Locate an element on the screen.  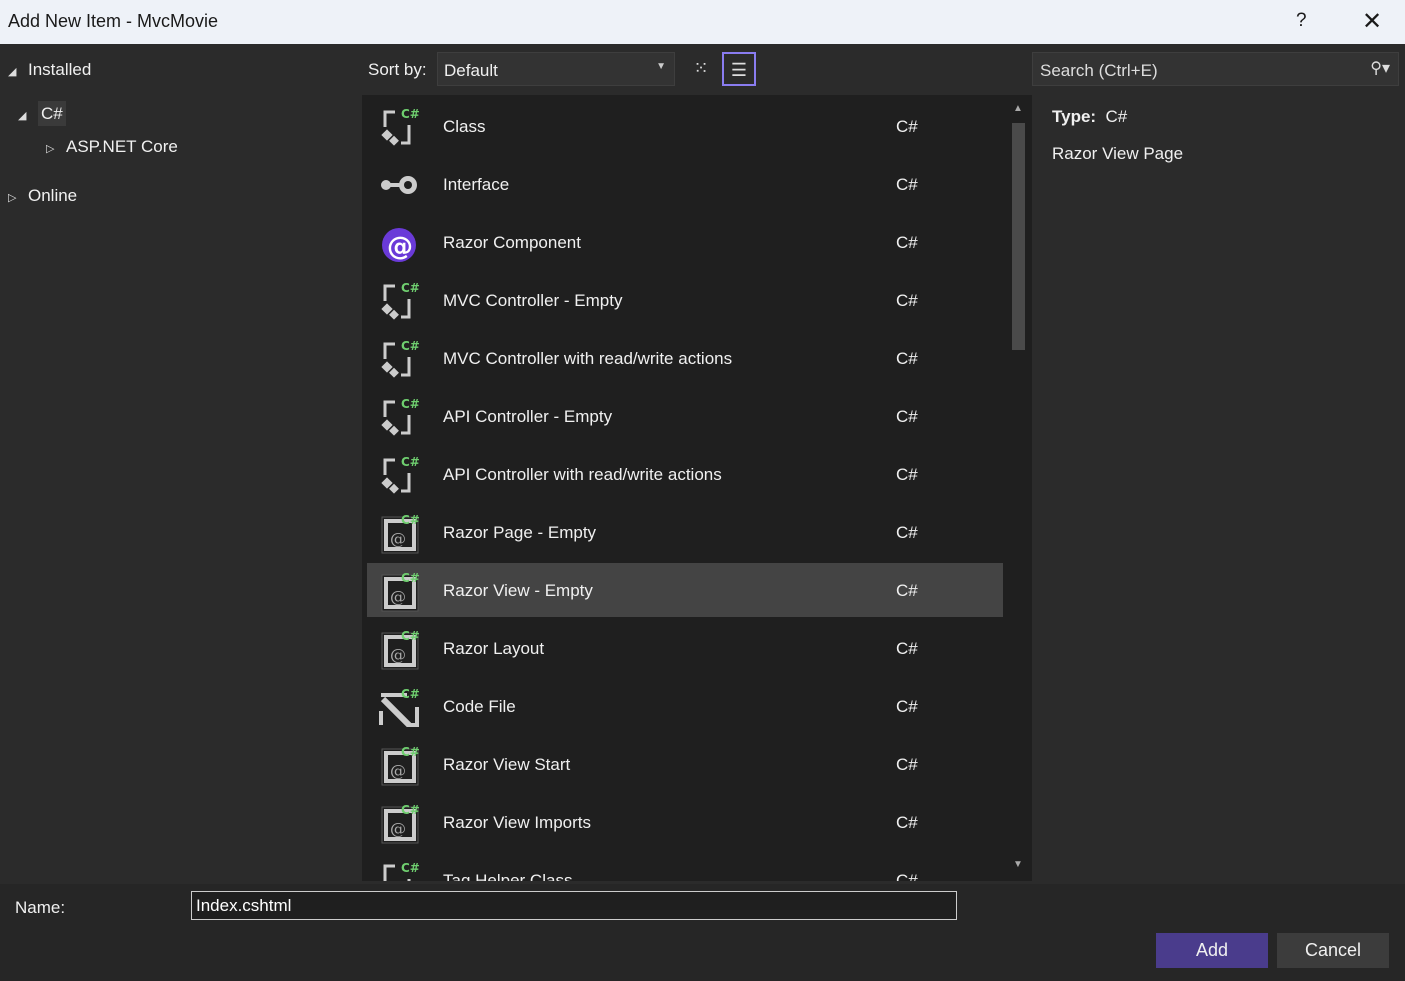
tree-label: Online is located at coordinates (53, 195).